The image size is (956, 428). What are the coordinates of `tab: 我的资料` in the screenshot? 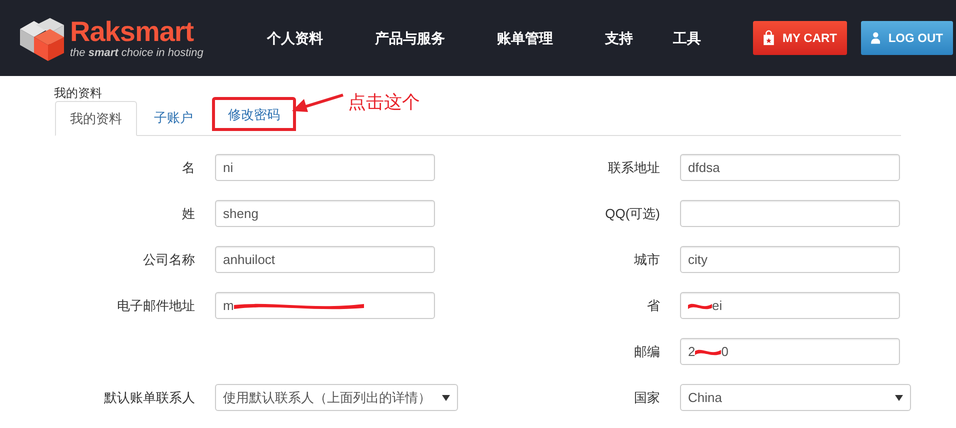 It's located at (96, 118).